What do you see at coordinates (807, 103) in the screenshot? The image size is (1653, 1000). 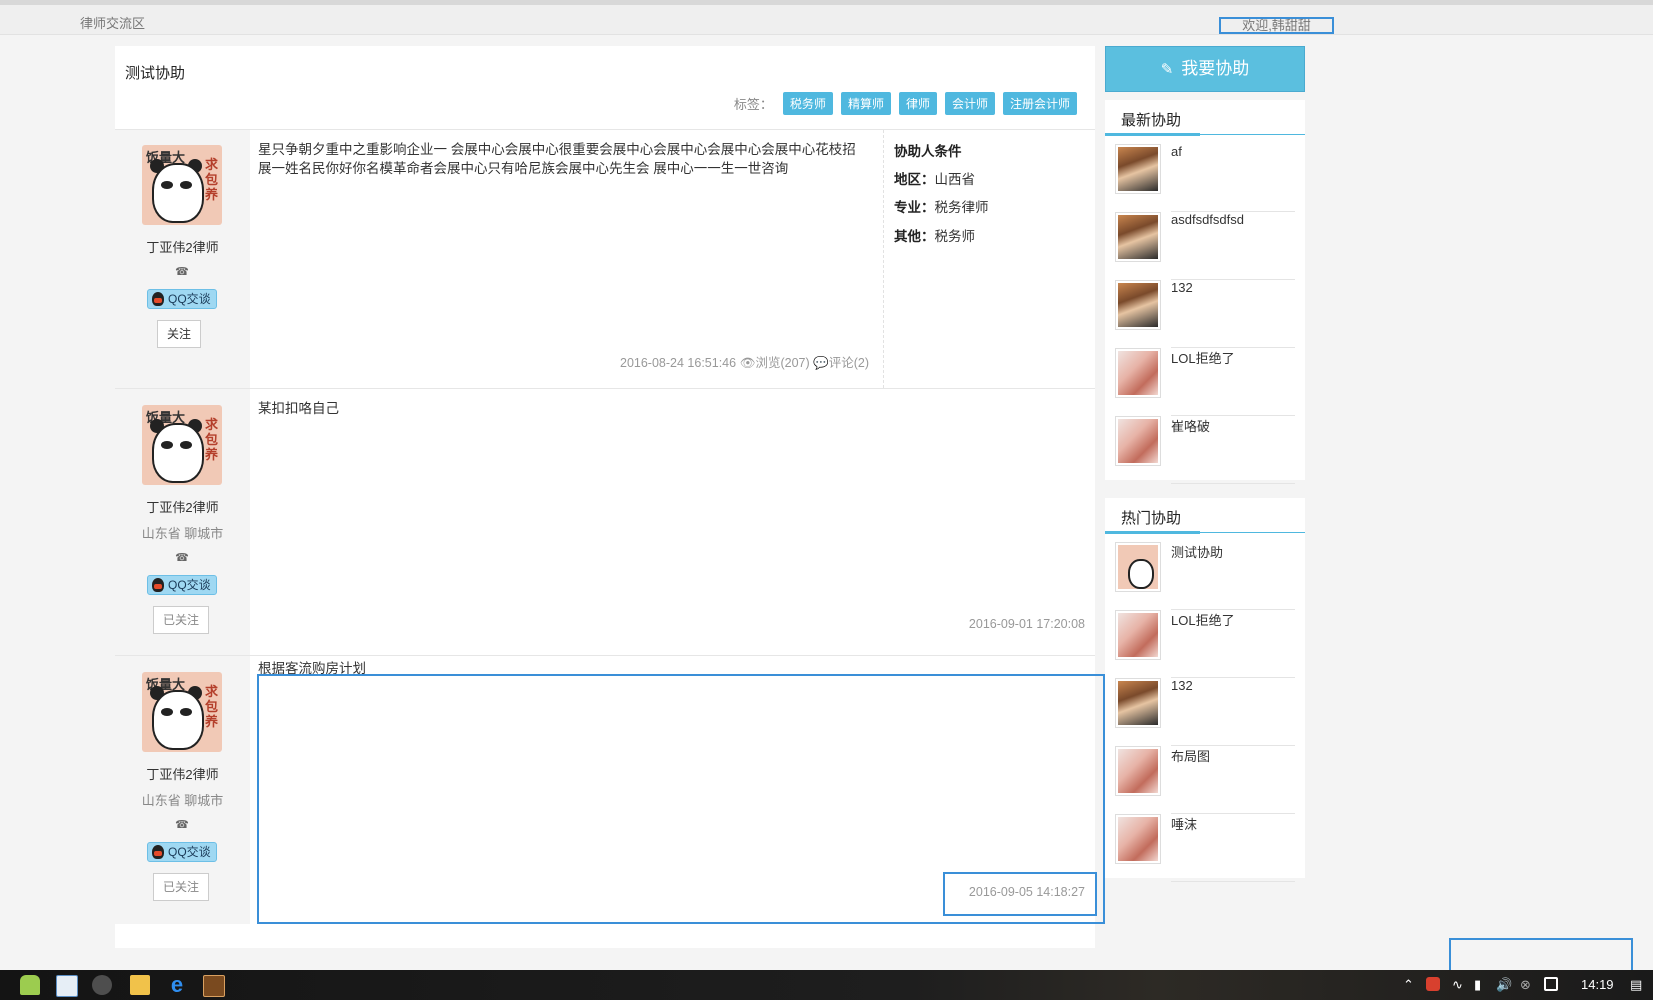 I see `tag: 税务师` at bounding box center [807, 103].